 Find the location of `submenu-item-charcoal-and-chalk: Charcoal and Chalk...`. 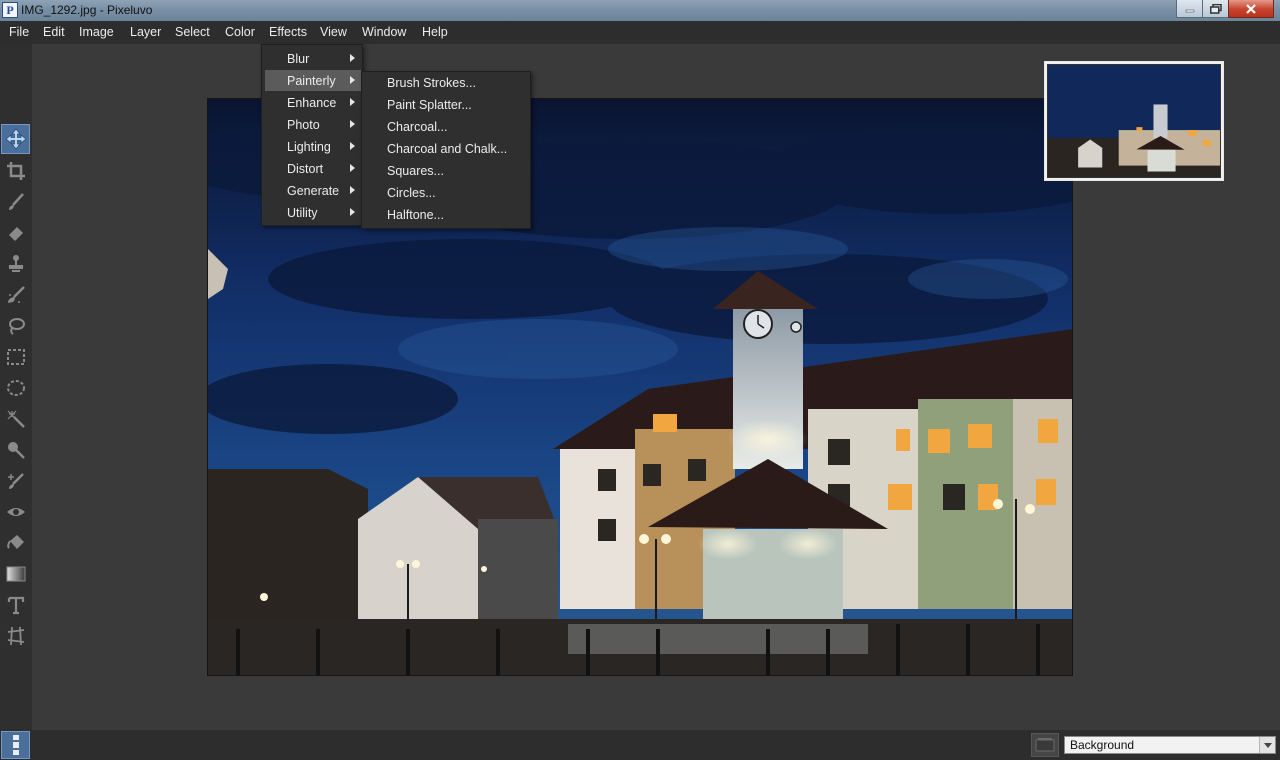

submenu-item-charcoal-and-chalk: Charcoal and Chalk... is located at coordinates (447, 149).